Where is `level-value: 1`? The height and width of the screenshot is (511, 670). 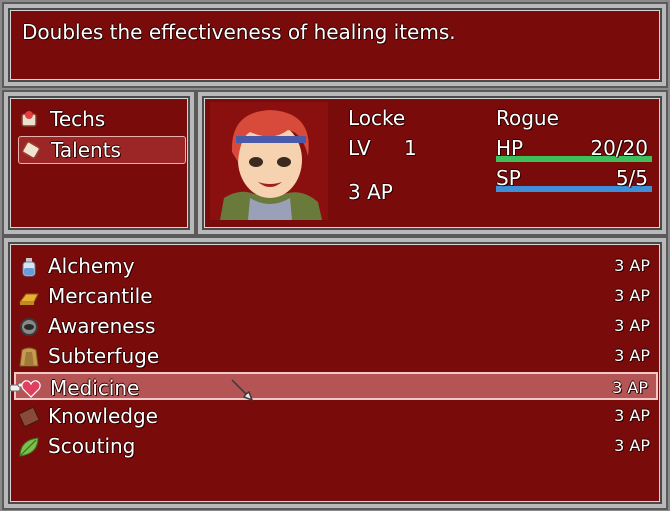 level-value: 1 is located at coordinates (410, 148).